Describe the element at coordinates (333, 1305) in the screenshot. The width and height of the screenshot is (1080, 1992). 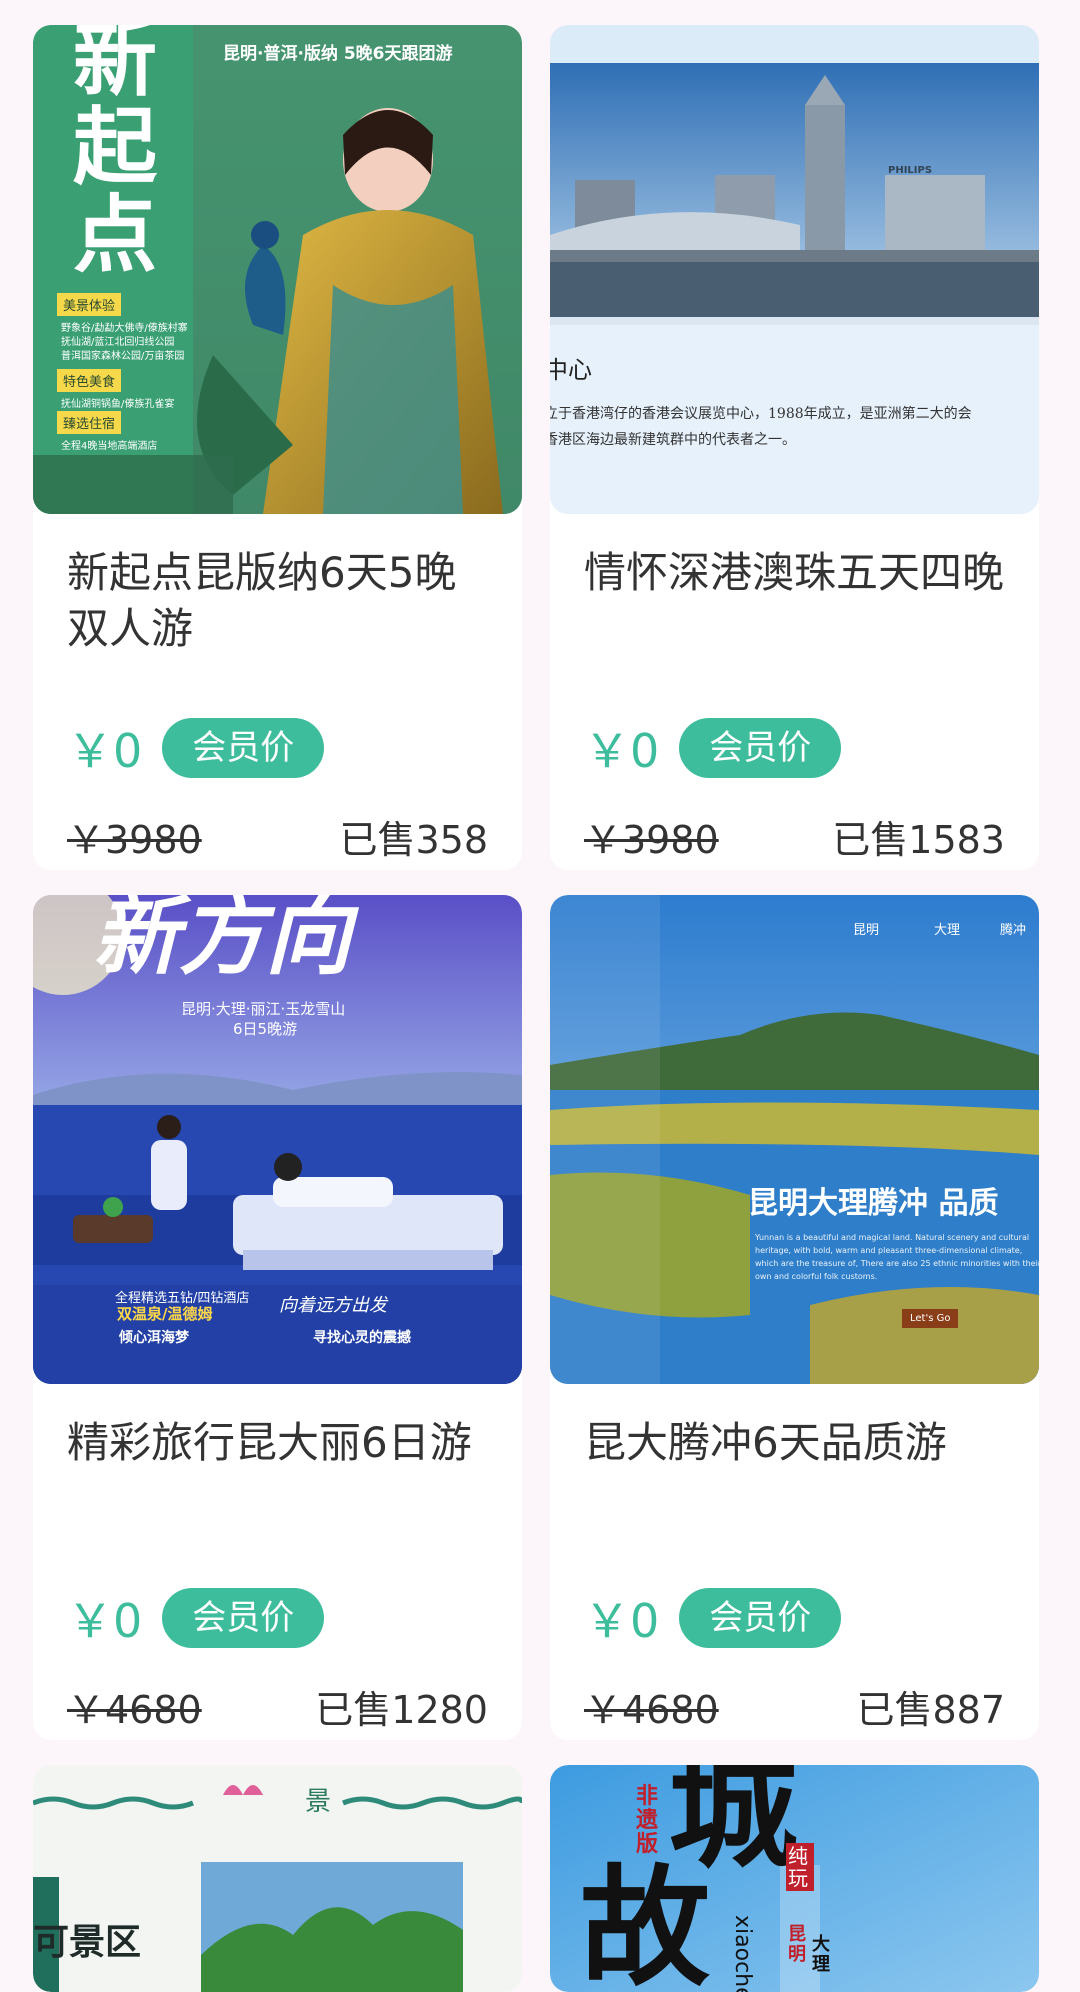
I see `image-slogan: 向着远方出发` at that location.